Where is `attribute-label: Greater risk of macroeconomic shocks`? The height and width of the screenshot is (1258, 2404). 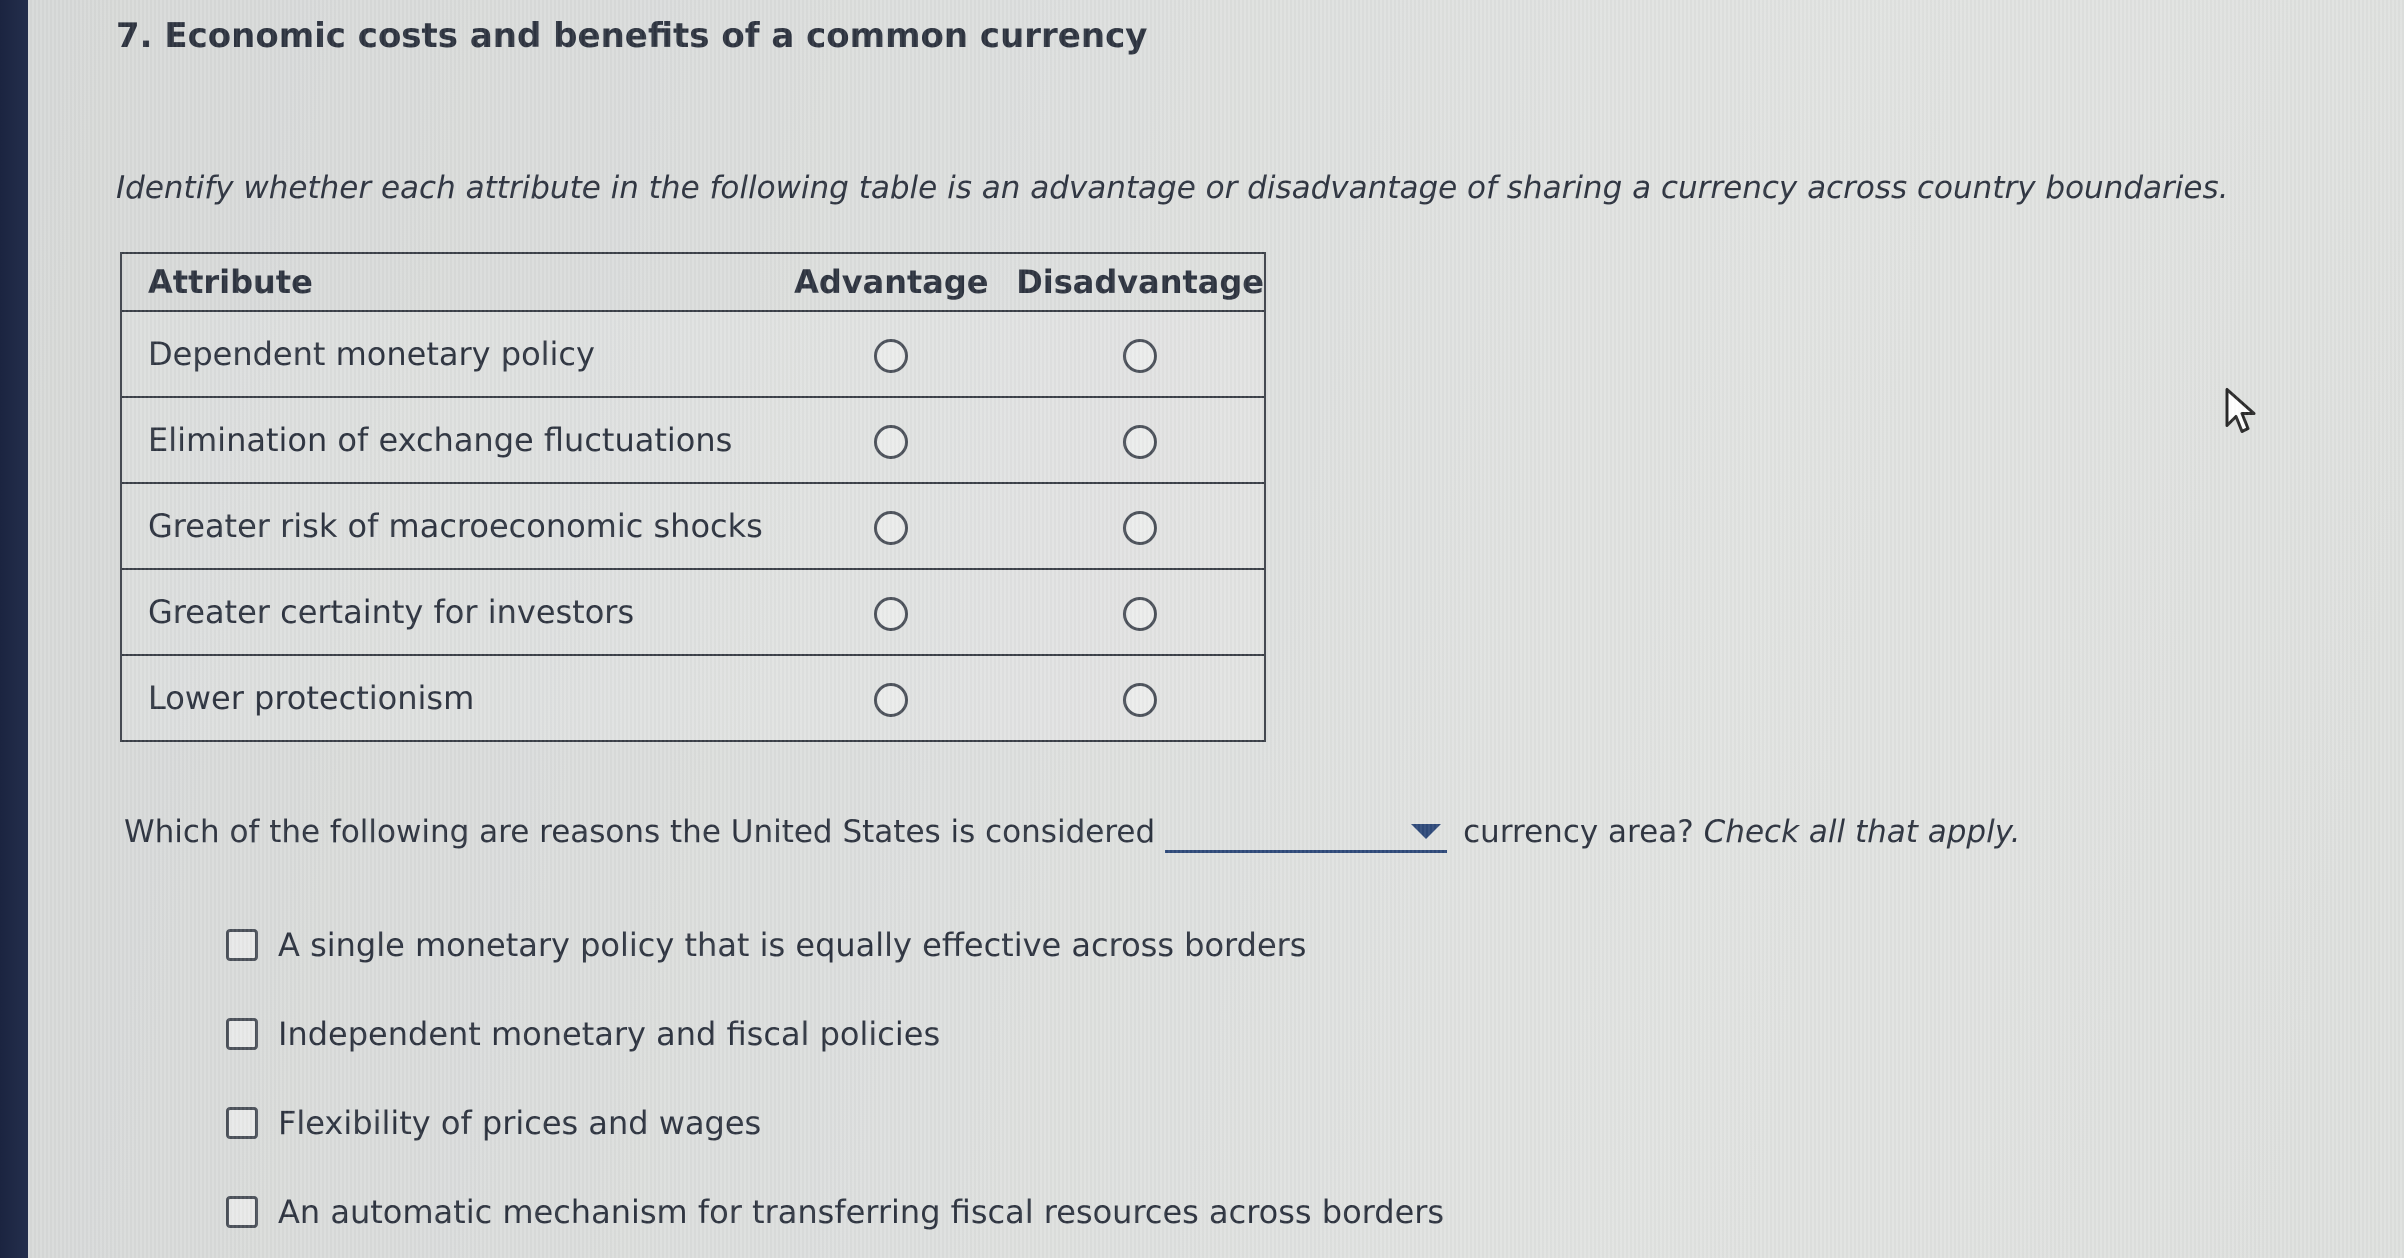
attribute-label: Greater risk of macroeconomic shocks is located at coordinates (444, 526).